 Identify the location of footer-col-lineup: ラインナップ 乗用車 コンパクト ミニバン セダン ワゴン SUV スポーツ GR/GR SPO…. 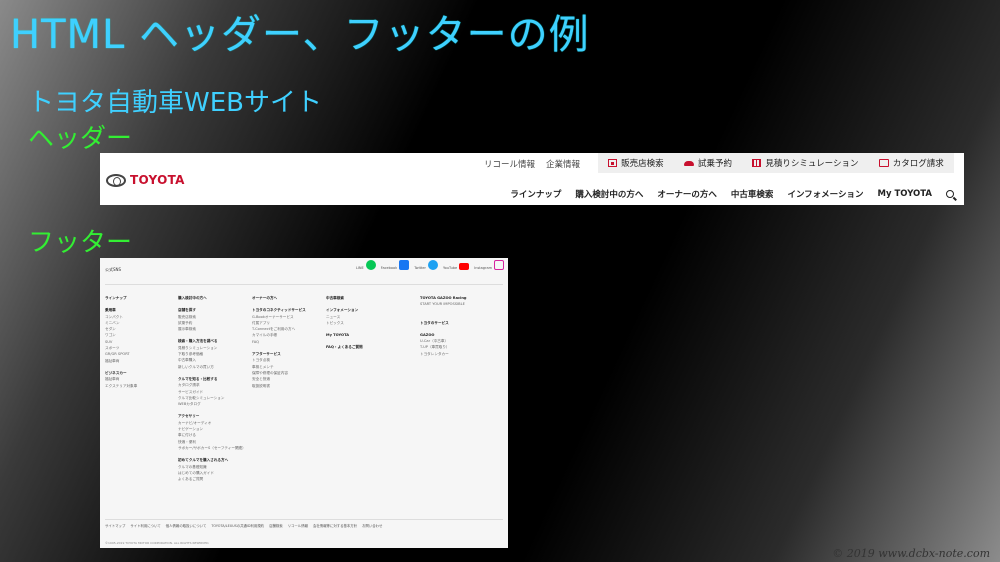
(141, 342).